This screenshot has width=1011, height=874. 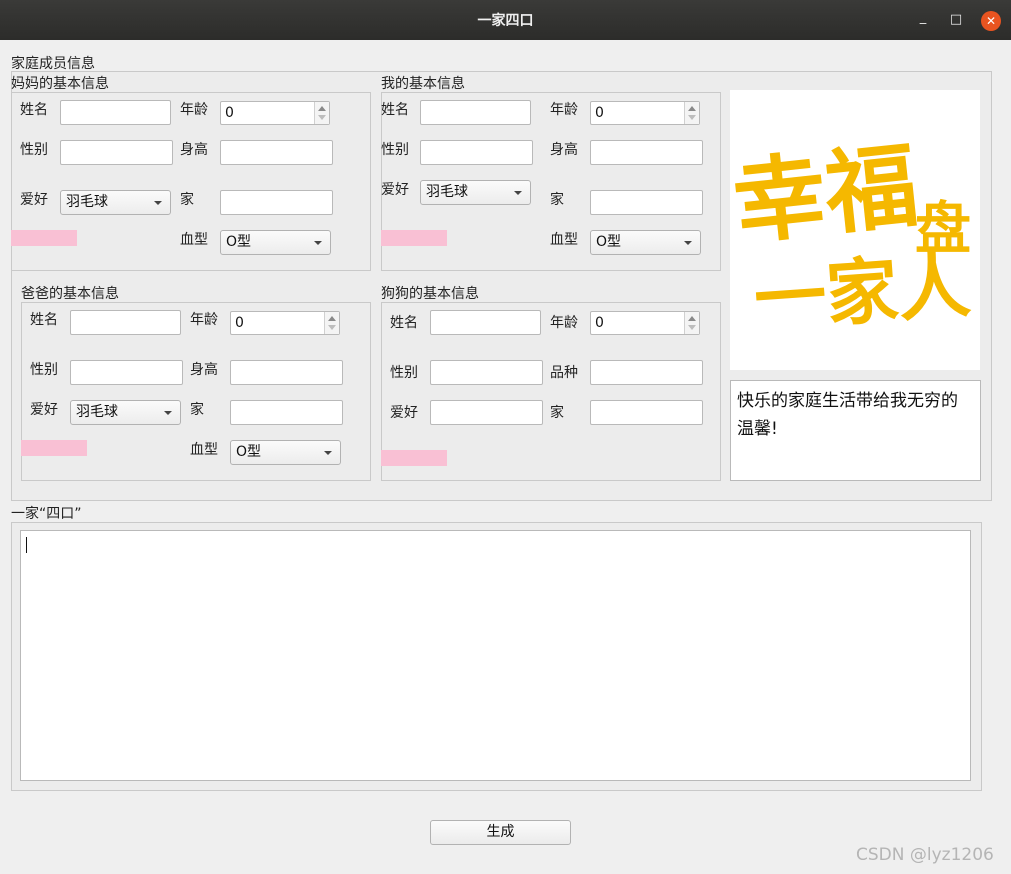 What do you see at coordinates (395, 190) in the screenshot?
I see `me-hobby-label: 爱好` at bounding box center [395, 190].